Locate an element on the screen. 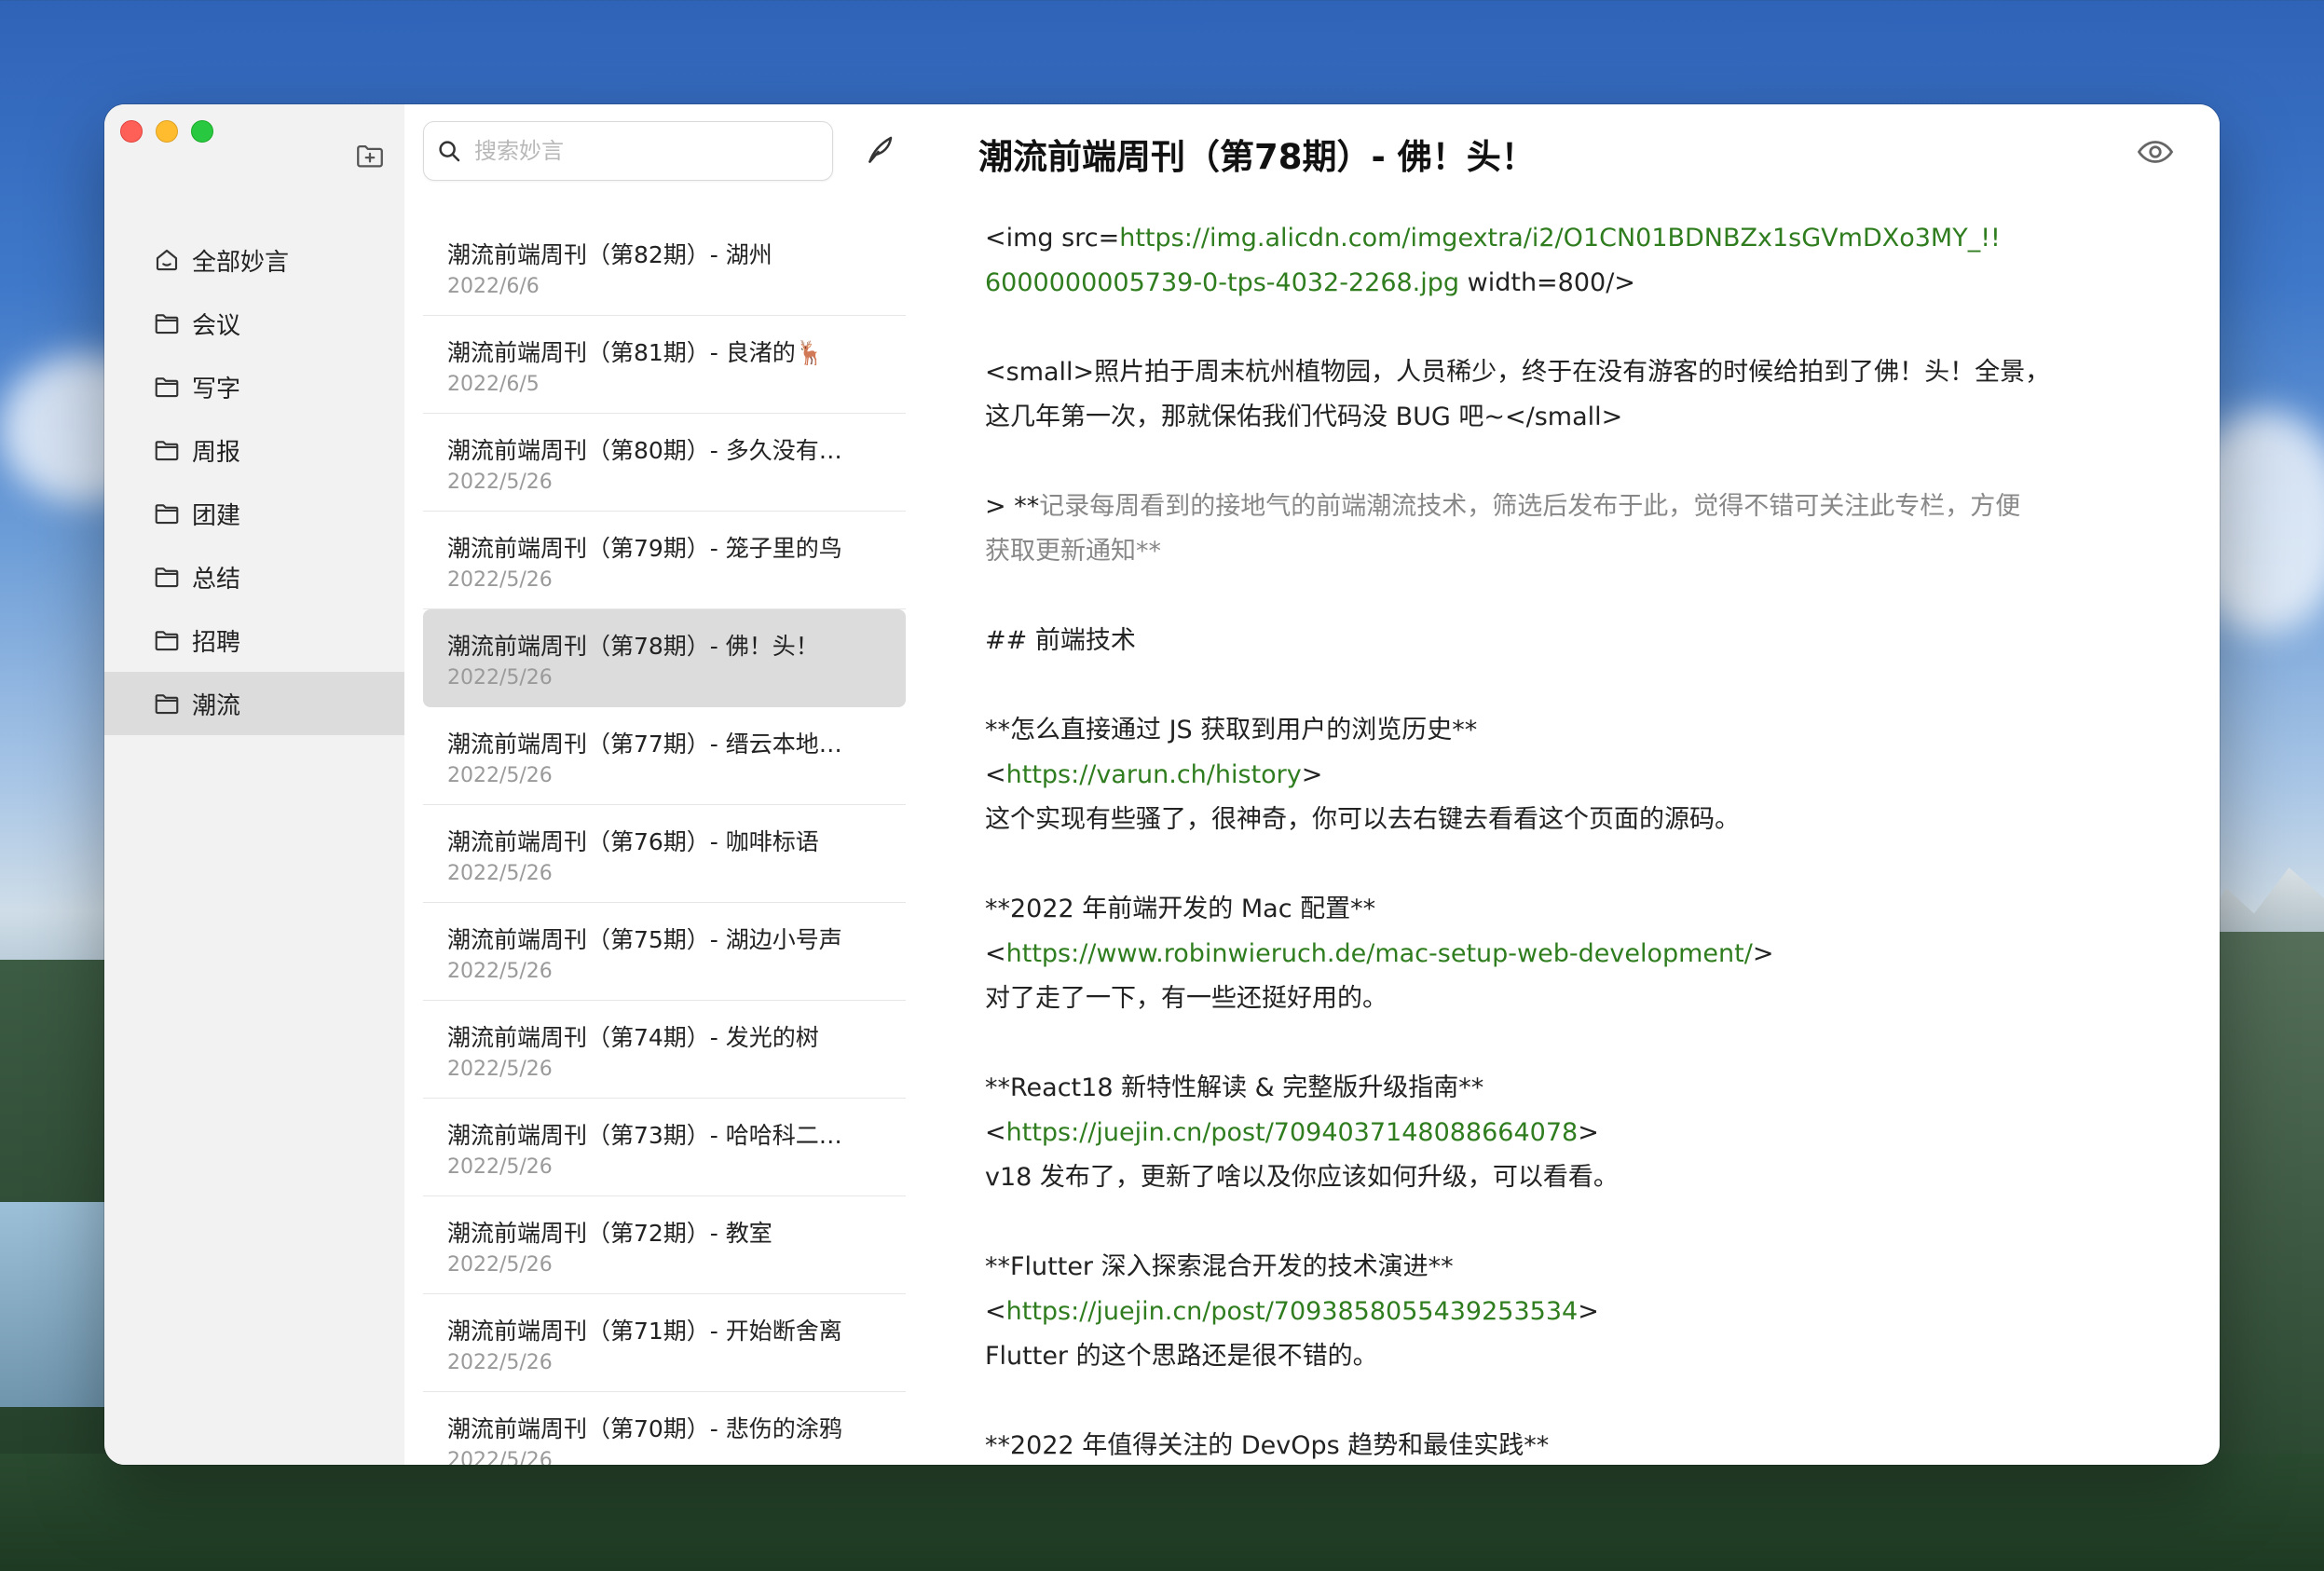 The width and height of the screenshot is (2324, 1571). list-item: 潮流前端周刊（第72期）- 教室 2022/5/26 is located at coordinates (664, 1245).